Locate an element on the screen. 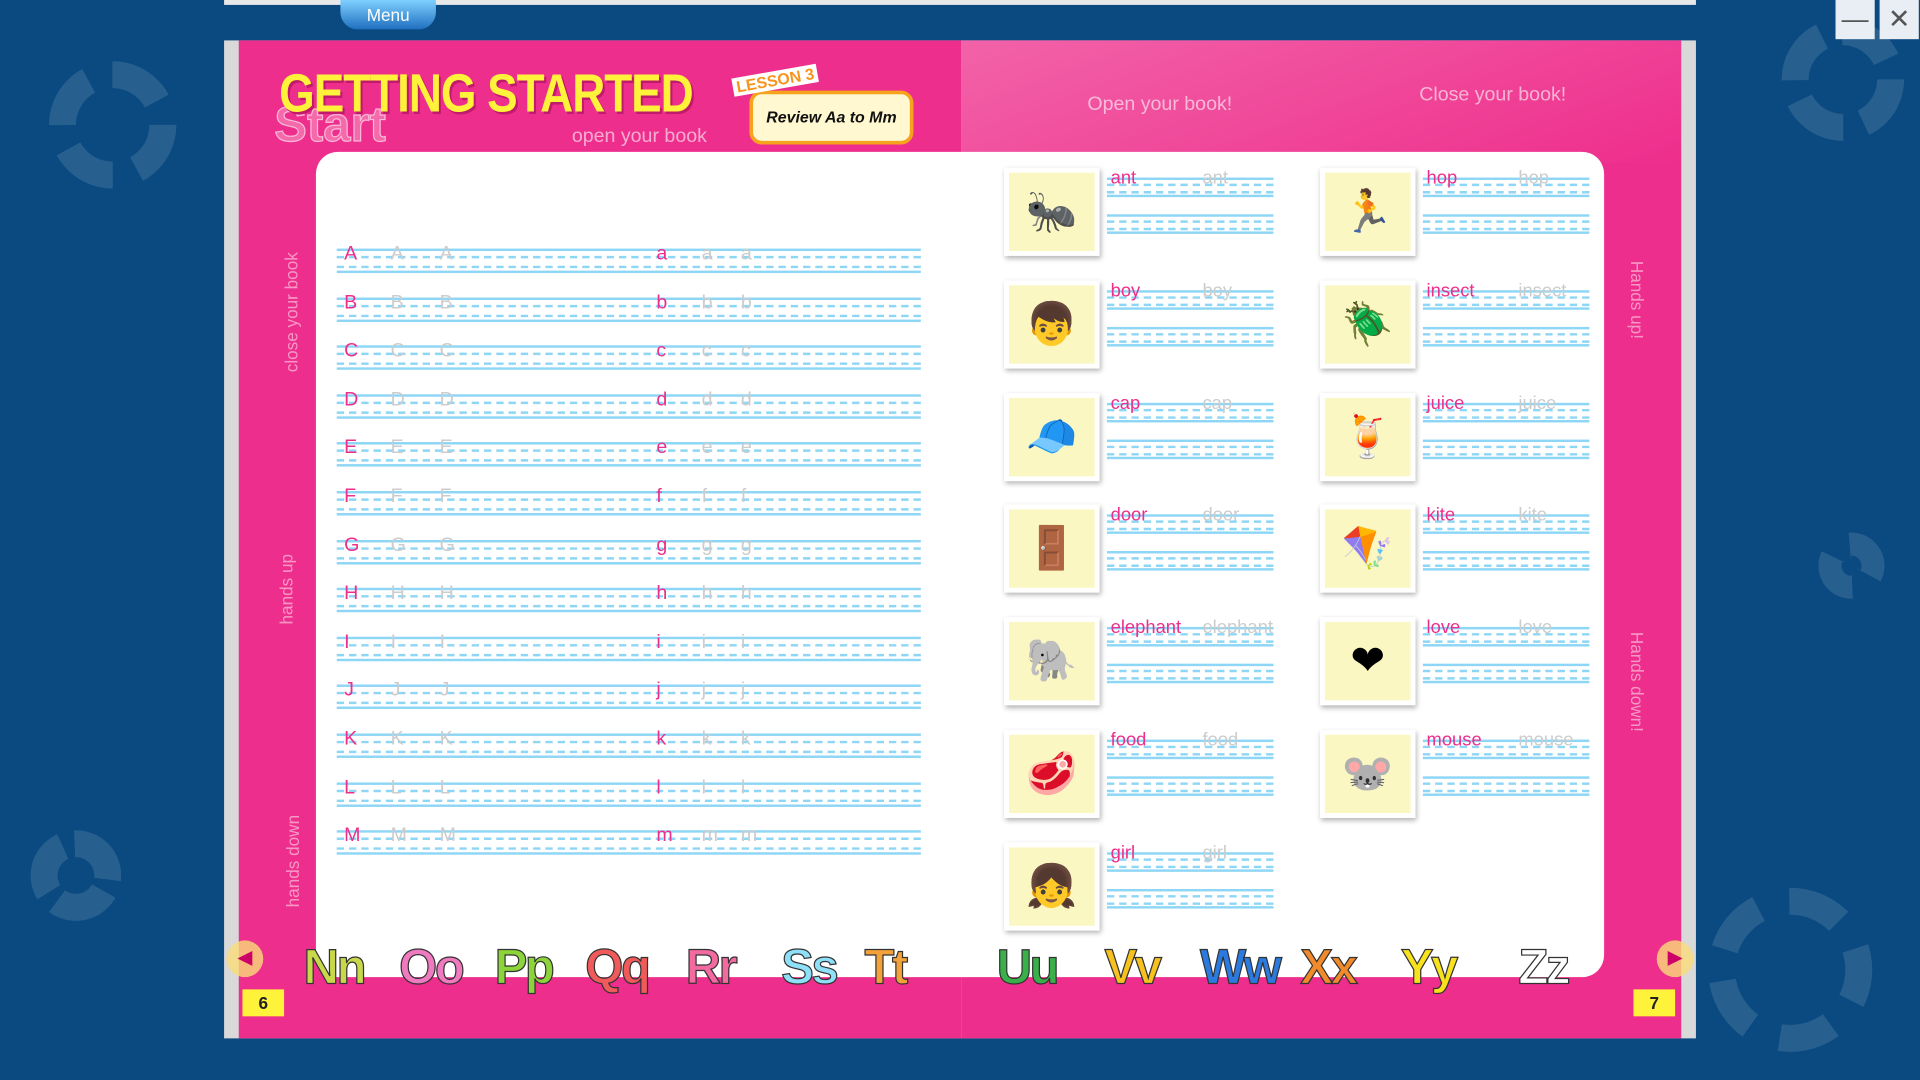 The image size is (1920, 1080). uppercase-letter: M is located at coordinates (352, 836).